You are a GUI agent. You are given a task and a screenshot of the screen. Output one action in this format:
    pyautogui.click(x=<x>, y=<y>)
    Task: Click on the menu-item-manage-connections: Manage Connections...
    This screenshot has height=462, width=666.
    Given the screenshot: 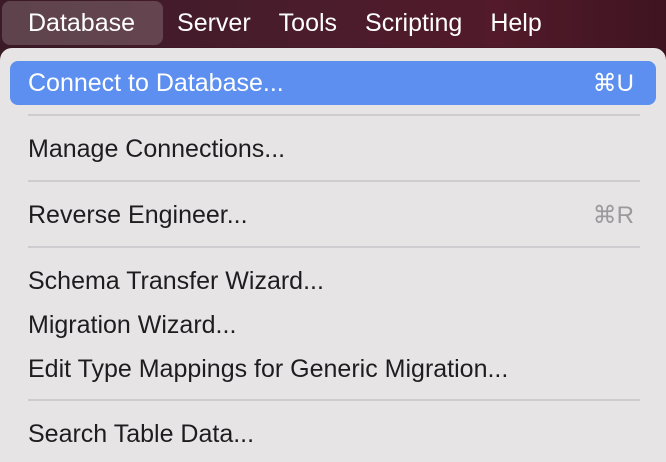 What is the action you would take?
    pyautogui.click(x=333, y=149)
    